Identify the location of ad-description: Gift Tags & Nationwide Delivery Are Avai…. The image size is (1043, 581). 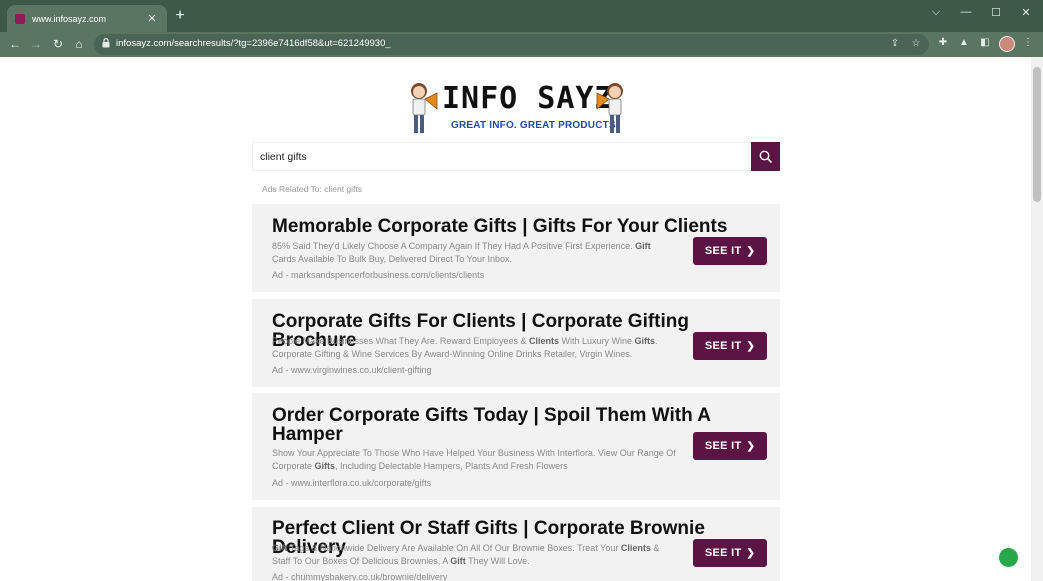
(466, 554).